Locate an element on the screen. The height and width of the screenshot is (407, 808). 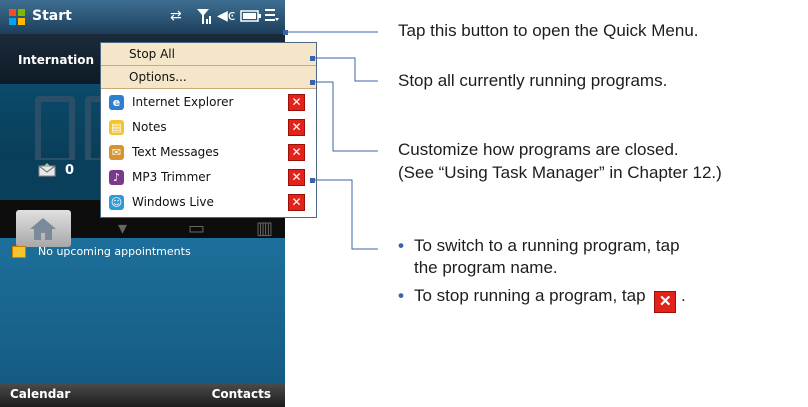
bullet-switch-line2: the program name. is located at coordinates (486, 267).